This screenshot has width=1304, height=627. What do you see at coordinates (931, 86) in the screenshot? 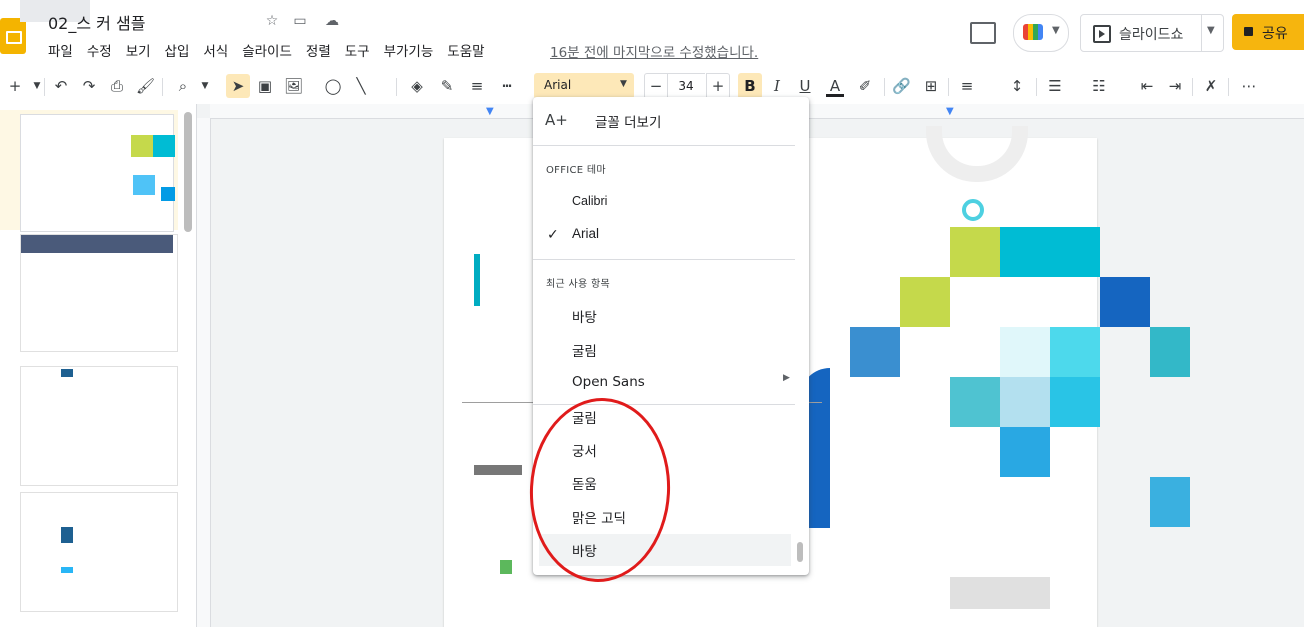
I see `add-comment-icon: ⊞` at bounding box center [931, 86].